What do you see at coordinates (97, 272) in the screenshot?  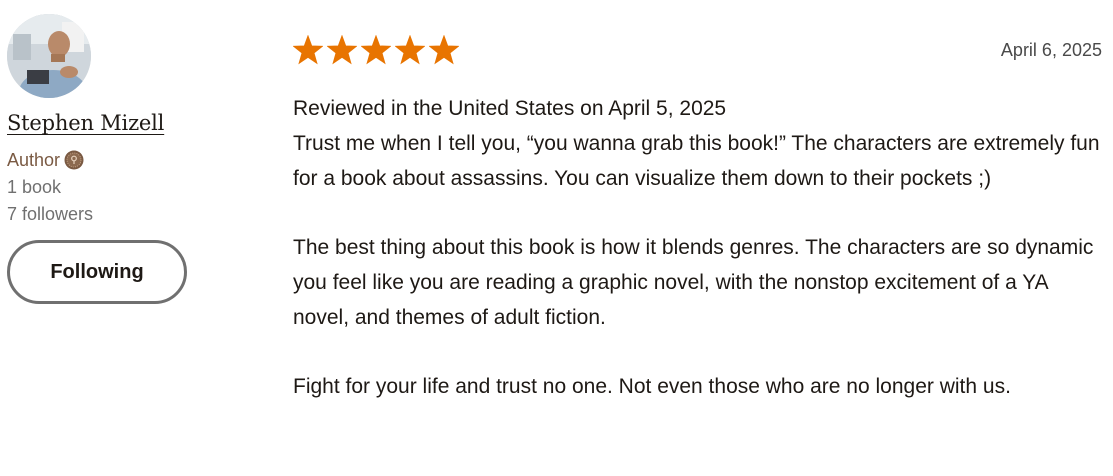 I see `following-button: Following` at bounding box center [97, 272].